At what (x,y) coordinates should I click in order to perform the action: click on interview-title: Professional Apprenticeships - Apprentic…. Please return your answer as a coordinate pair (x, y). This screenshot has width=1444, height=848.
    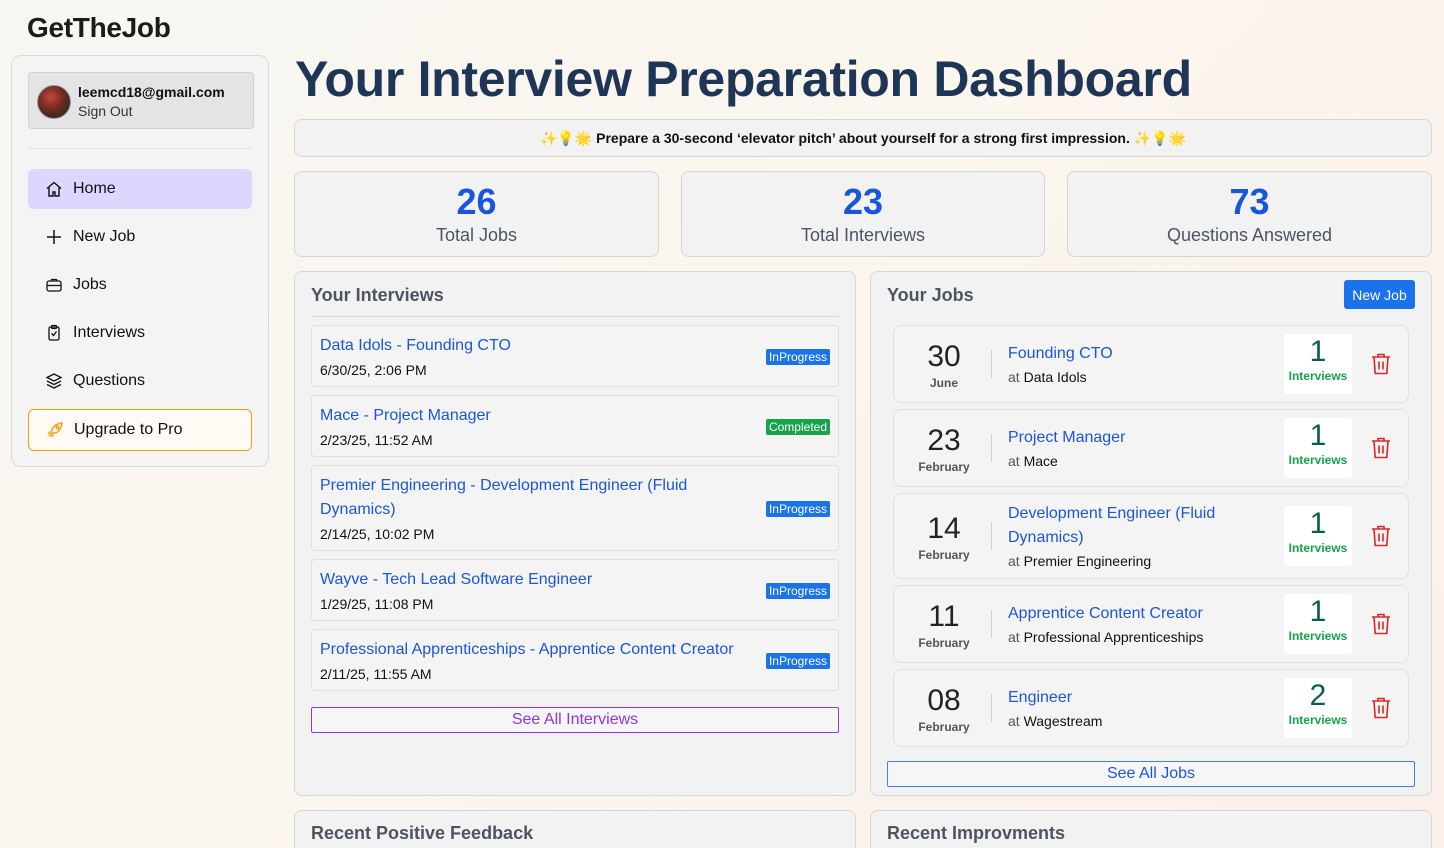
    Looking at the image, I should click on (545, 650).